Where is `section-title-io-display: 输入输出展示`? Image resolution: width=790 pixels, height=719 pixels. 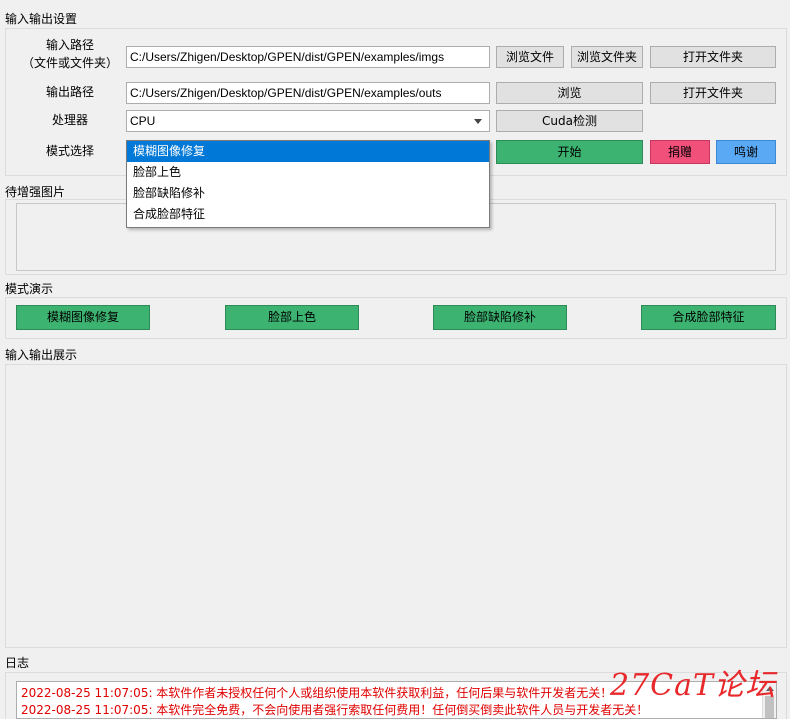
section-title-io-display: 输入输出展示 is located at coordinates (41, 355).